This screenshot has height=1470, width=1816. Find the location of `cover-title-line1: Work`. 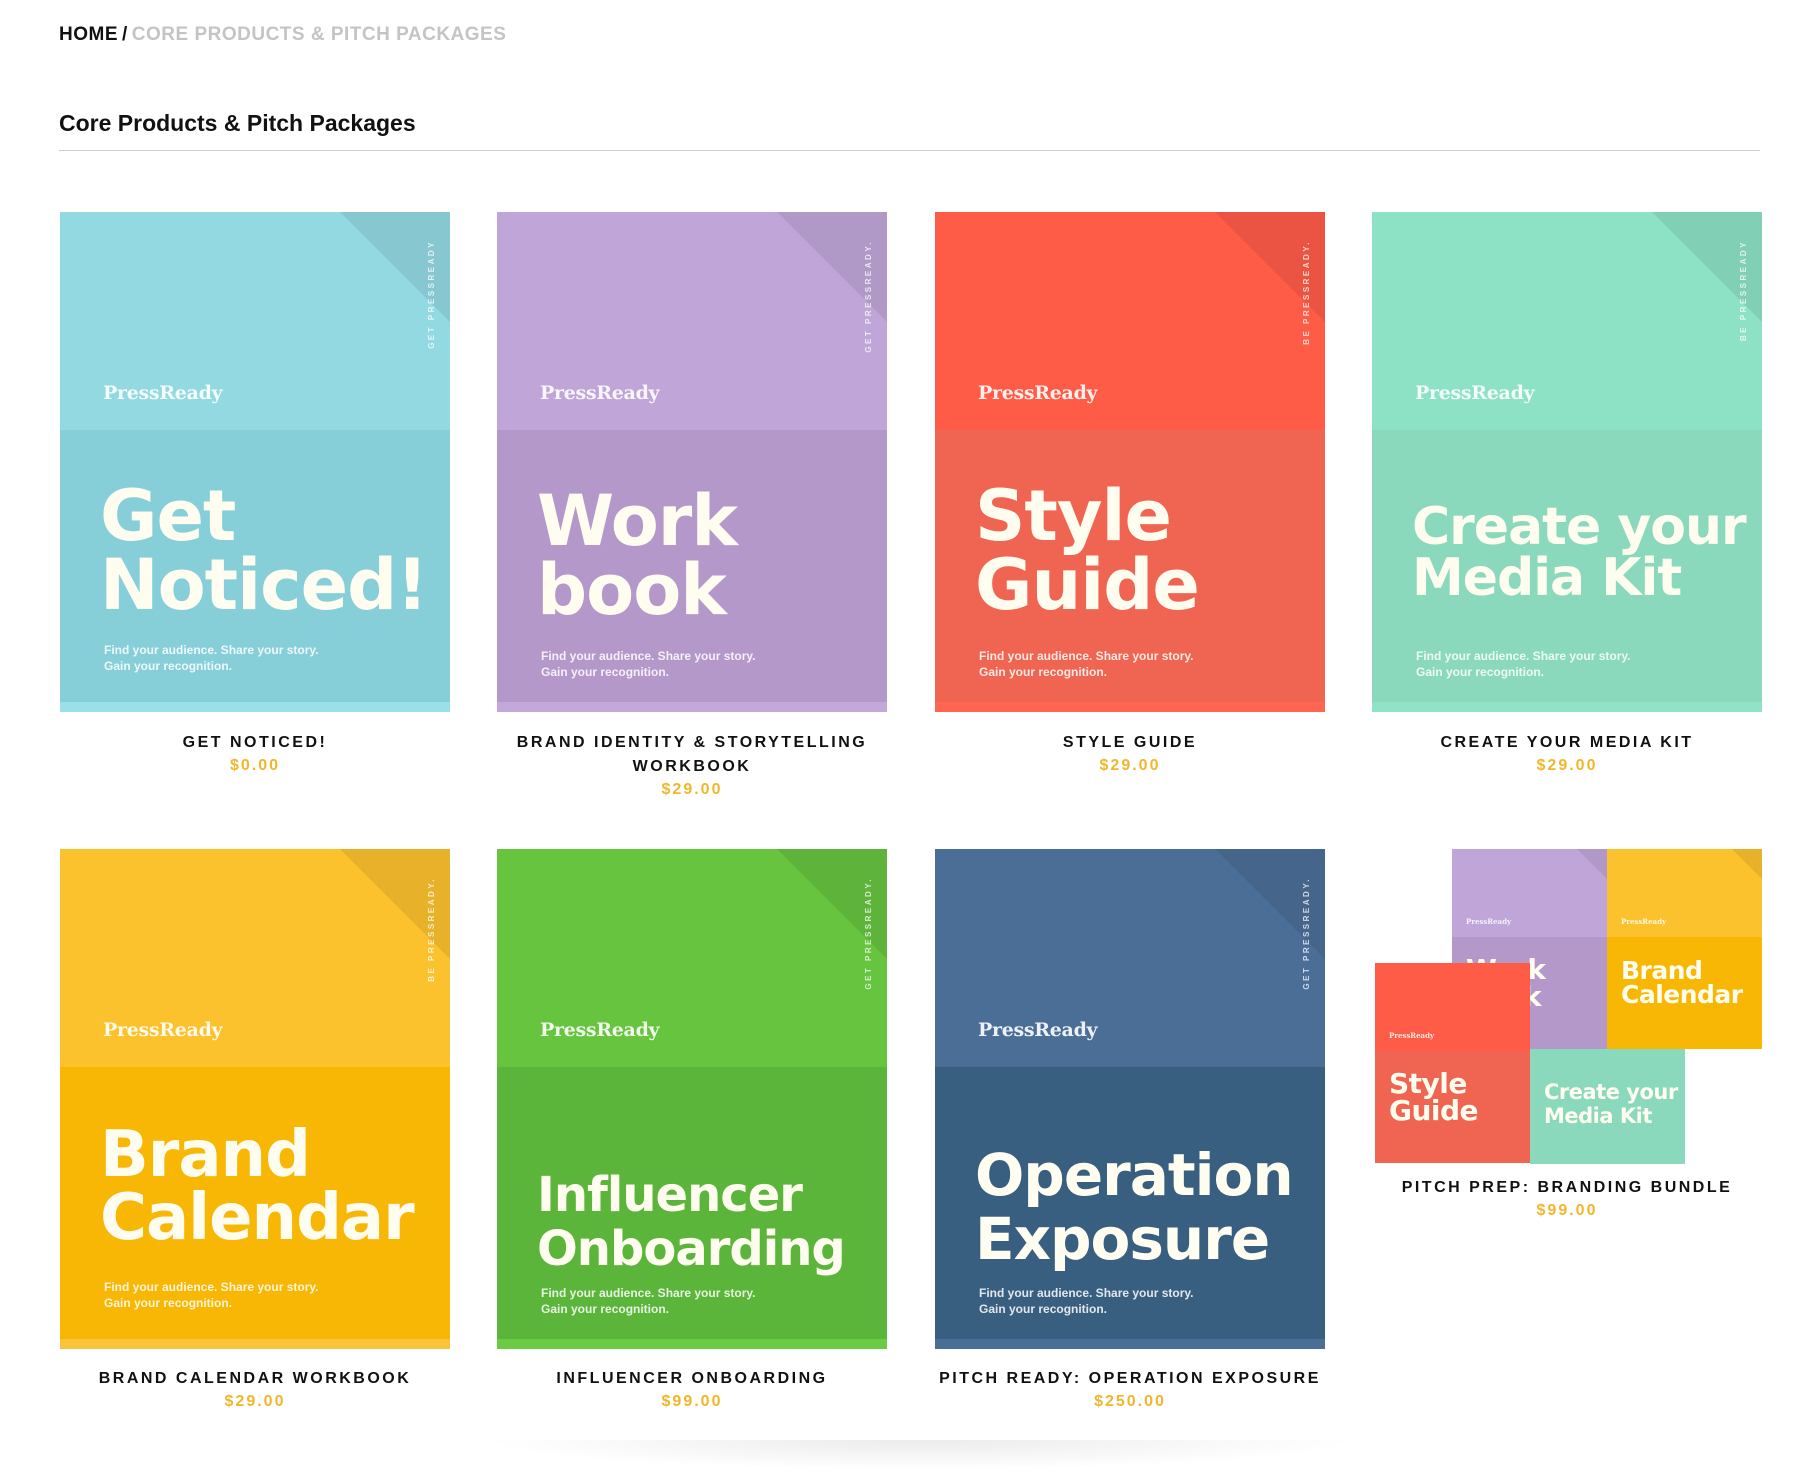

cover-title-line1: Work is located at coordinates (637, 521).